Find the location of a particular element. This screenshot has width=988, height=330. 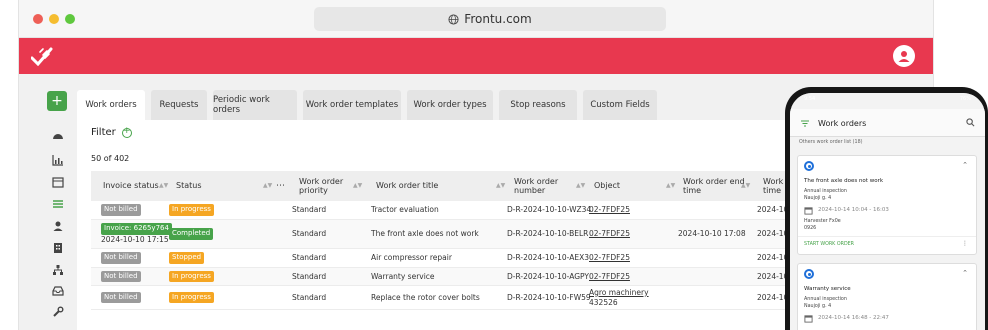

minimize-dot is located at coordinates (54, 19).